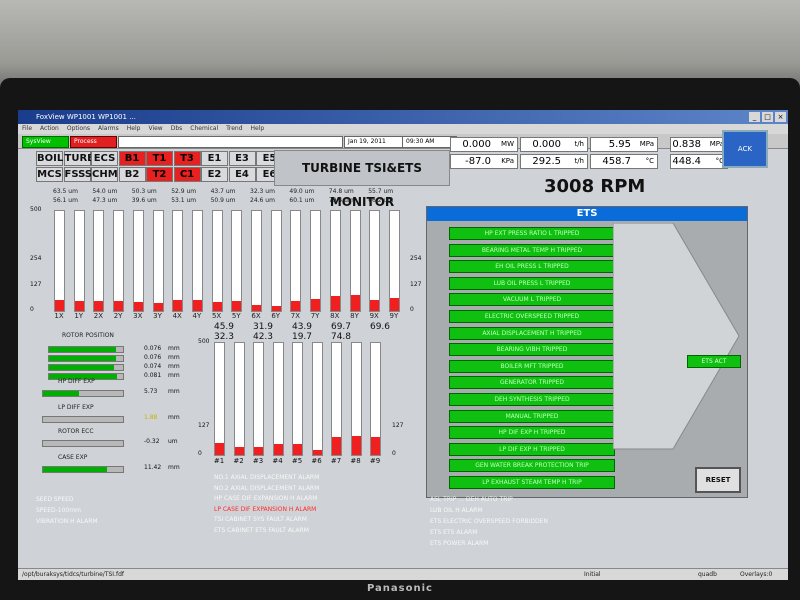 Image resolution: width=800 pixels, height=600 pixels. Describe the element at coordinates (532, 399) in the screenshot. I see `ets-trip-item: DEH SYNTHESIS TRIPPED` at that location.